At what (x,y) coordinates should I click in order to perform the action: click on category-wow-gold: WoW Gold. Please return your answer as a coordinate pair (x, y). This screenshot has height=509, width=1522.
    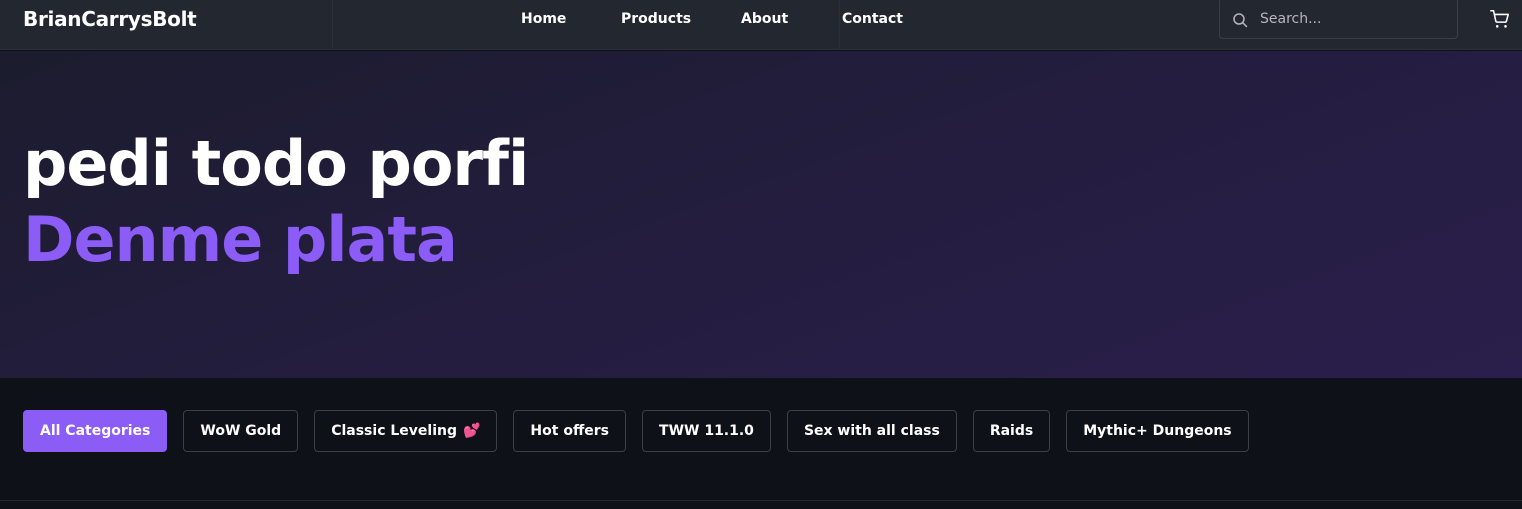
    Looking at the image, I should click on (241, 431).